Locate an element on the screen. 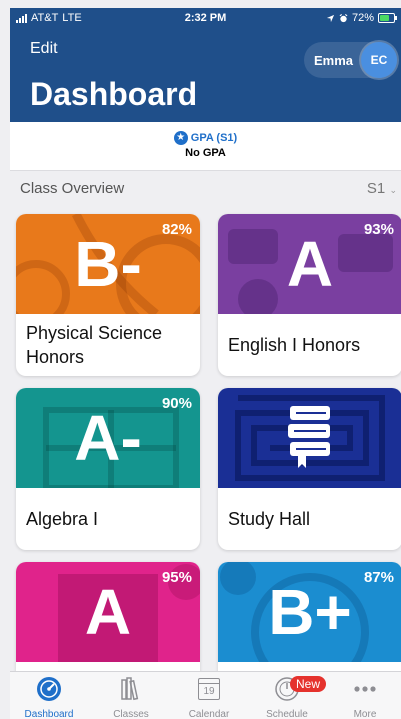  calendar-icon: 19 is located at coordinates (209, 689).